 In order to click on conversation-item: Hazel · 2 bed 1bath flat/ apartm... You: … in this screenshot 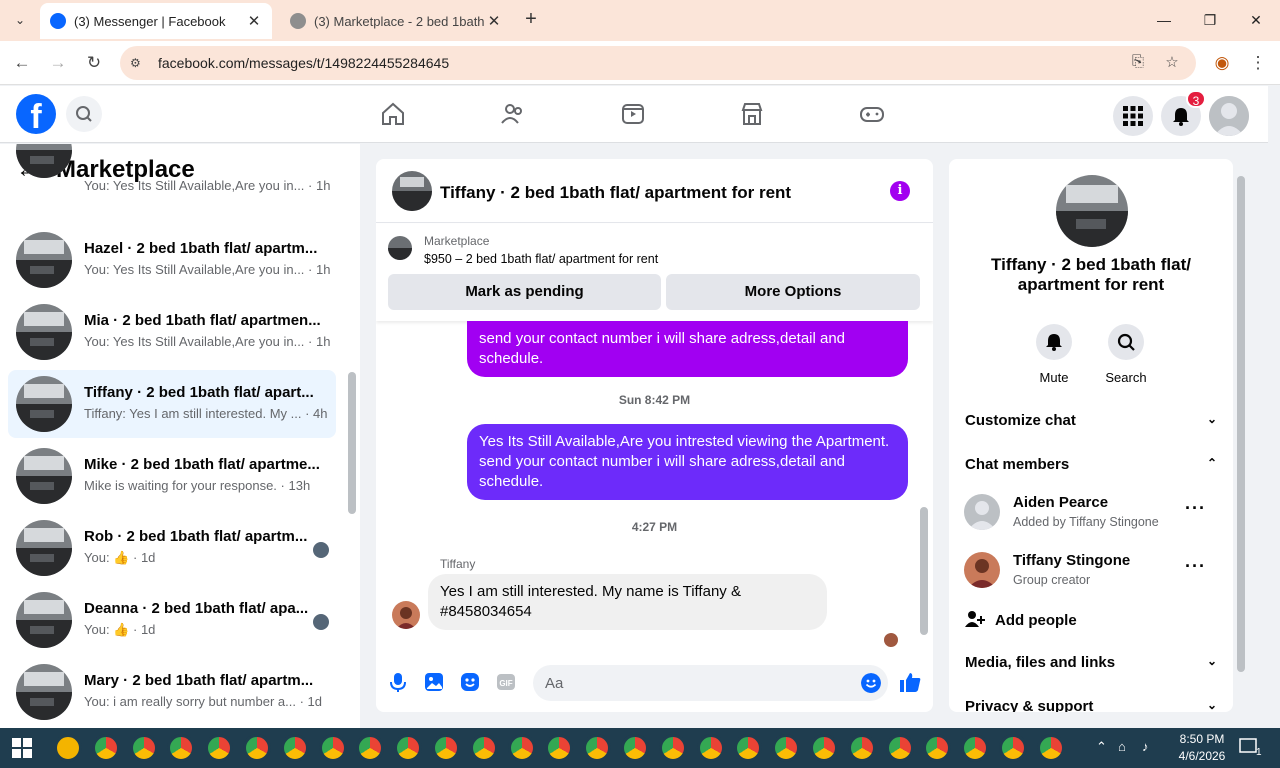, I will do `click(172, 260)`.